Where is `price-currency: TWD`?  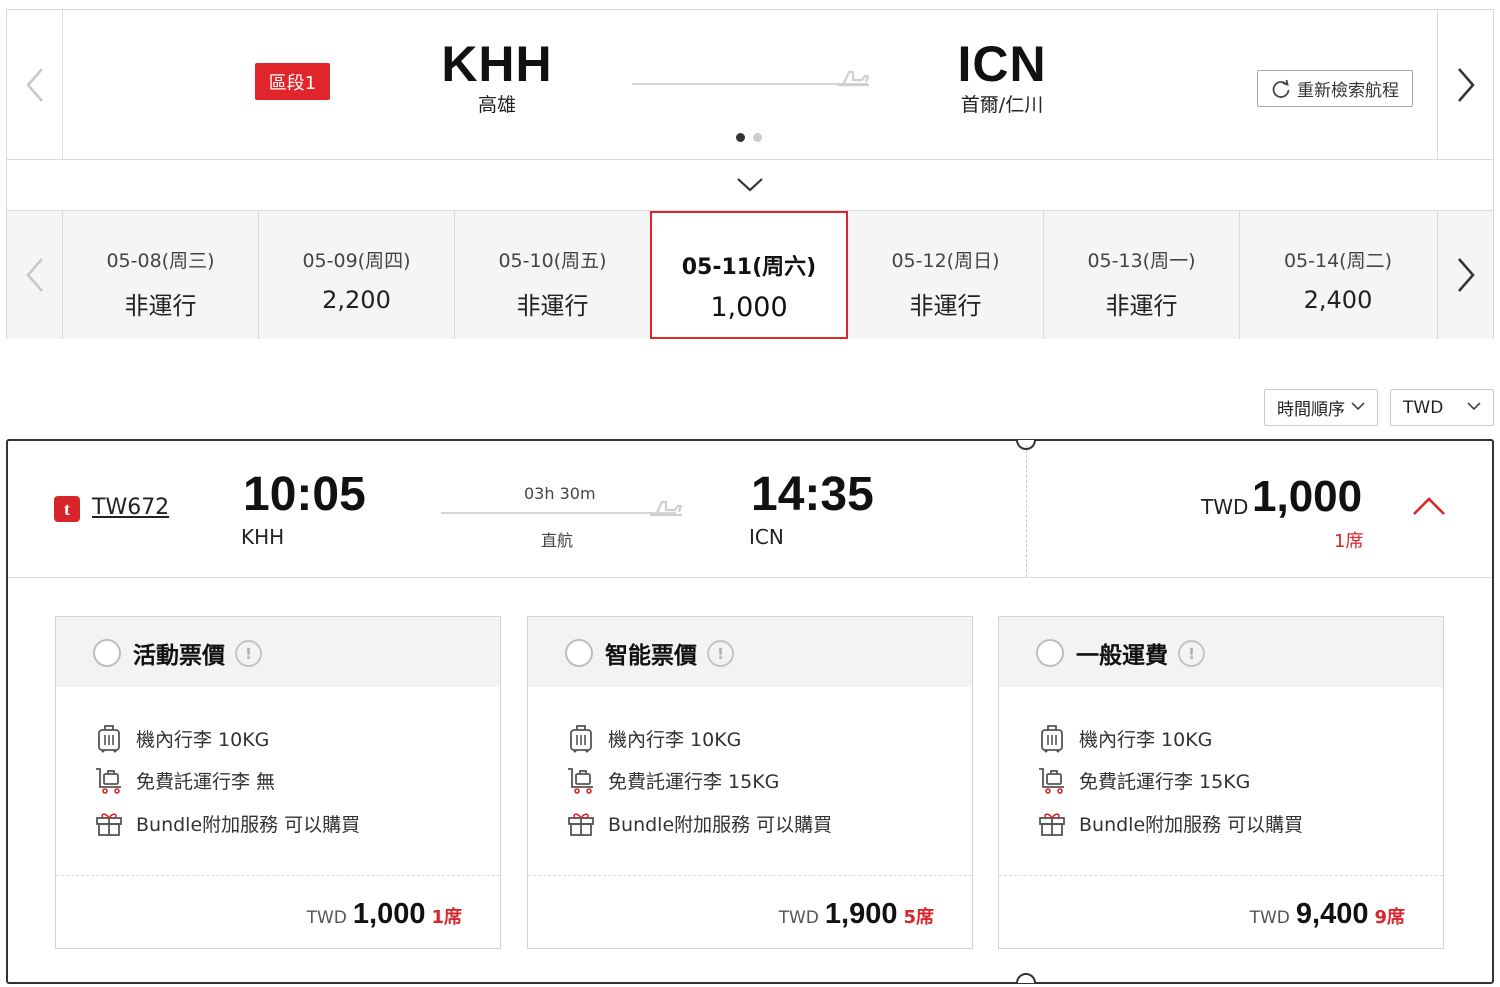
price-currency: TWD is located at coordinates (1225, 507).